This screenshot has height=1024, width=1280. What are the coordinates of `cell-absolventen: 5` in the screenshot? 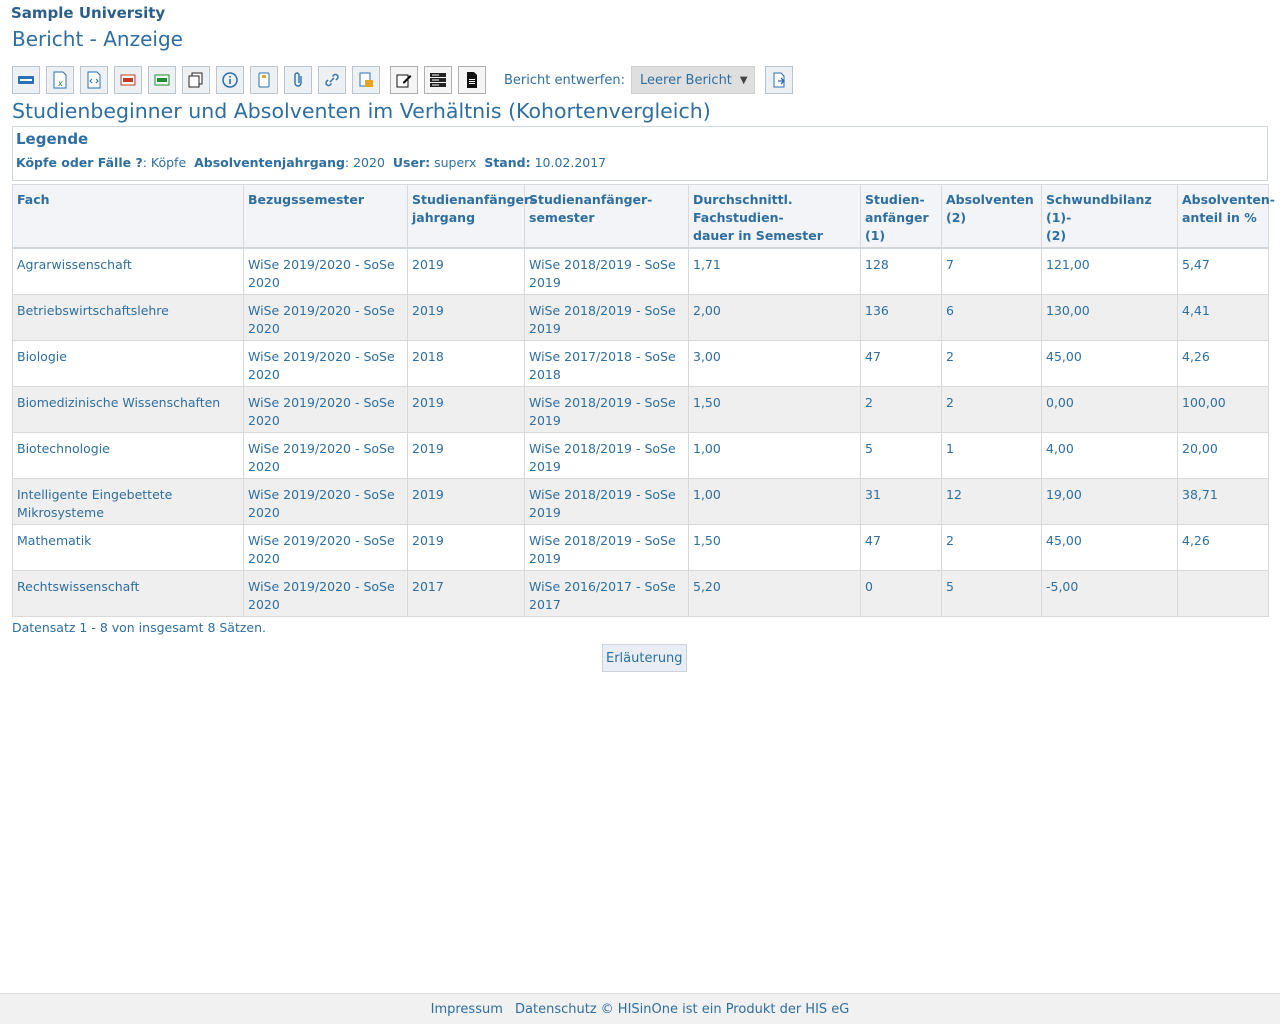 It's located at (991, 593).